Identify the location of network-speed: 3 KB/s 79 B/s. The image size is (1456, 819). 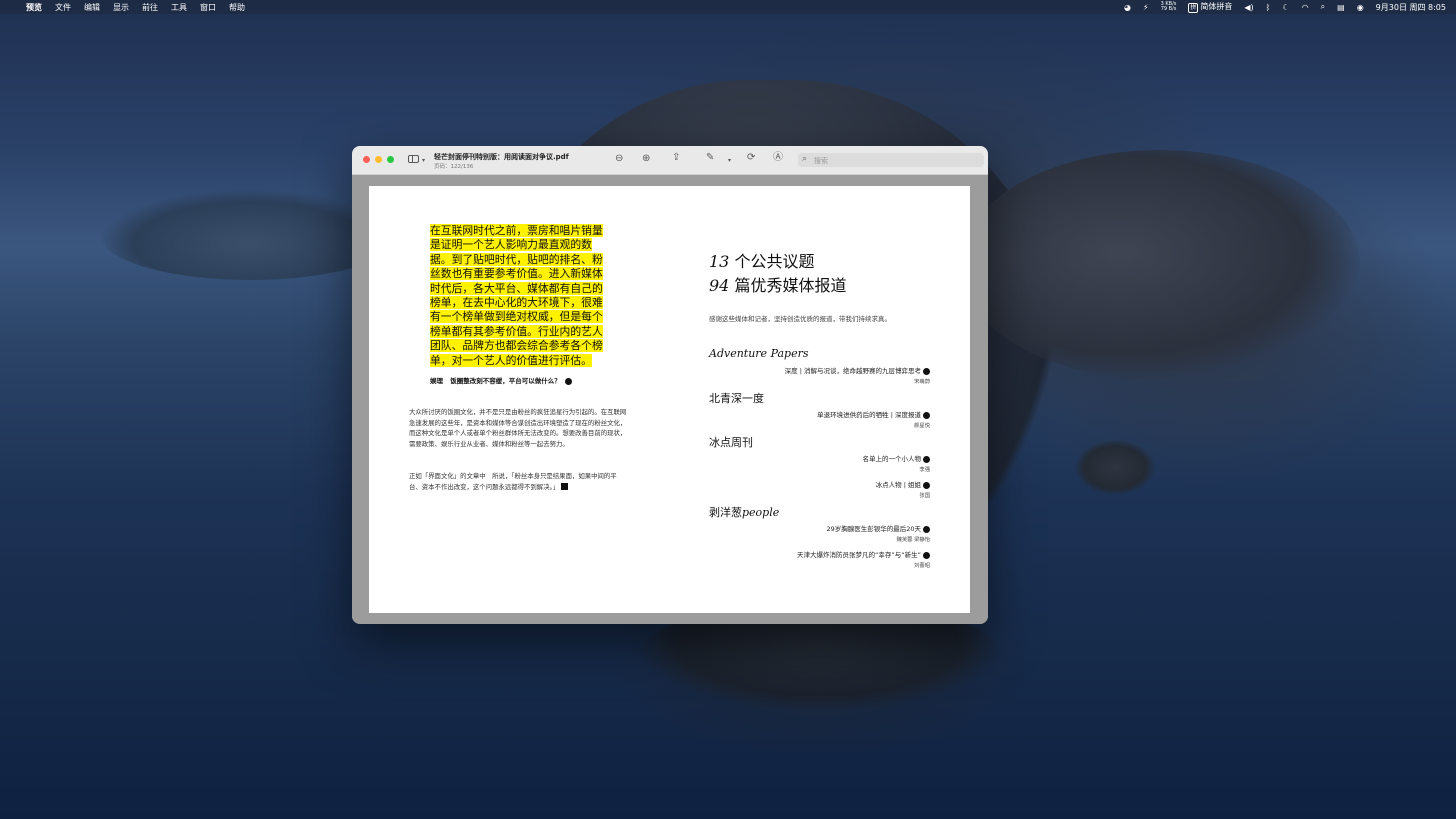
(1169, 7).